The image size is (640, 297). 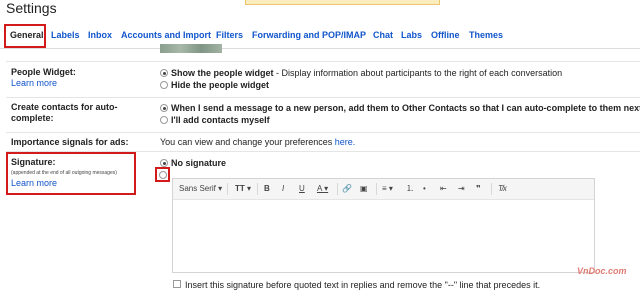 I want to click on link-icon: 🔗, so click(x=347, y=189).